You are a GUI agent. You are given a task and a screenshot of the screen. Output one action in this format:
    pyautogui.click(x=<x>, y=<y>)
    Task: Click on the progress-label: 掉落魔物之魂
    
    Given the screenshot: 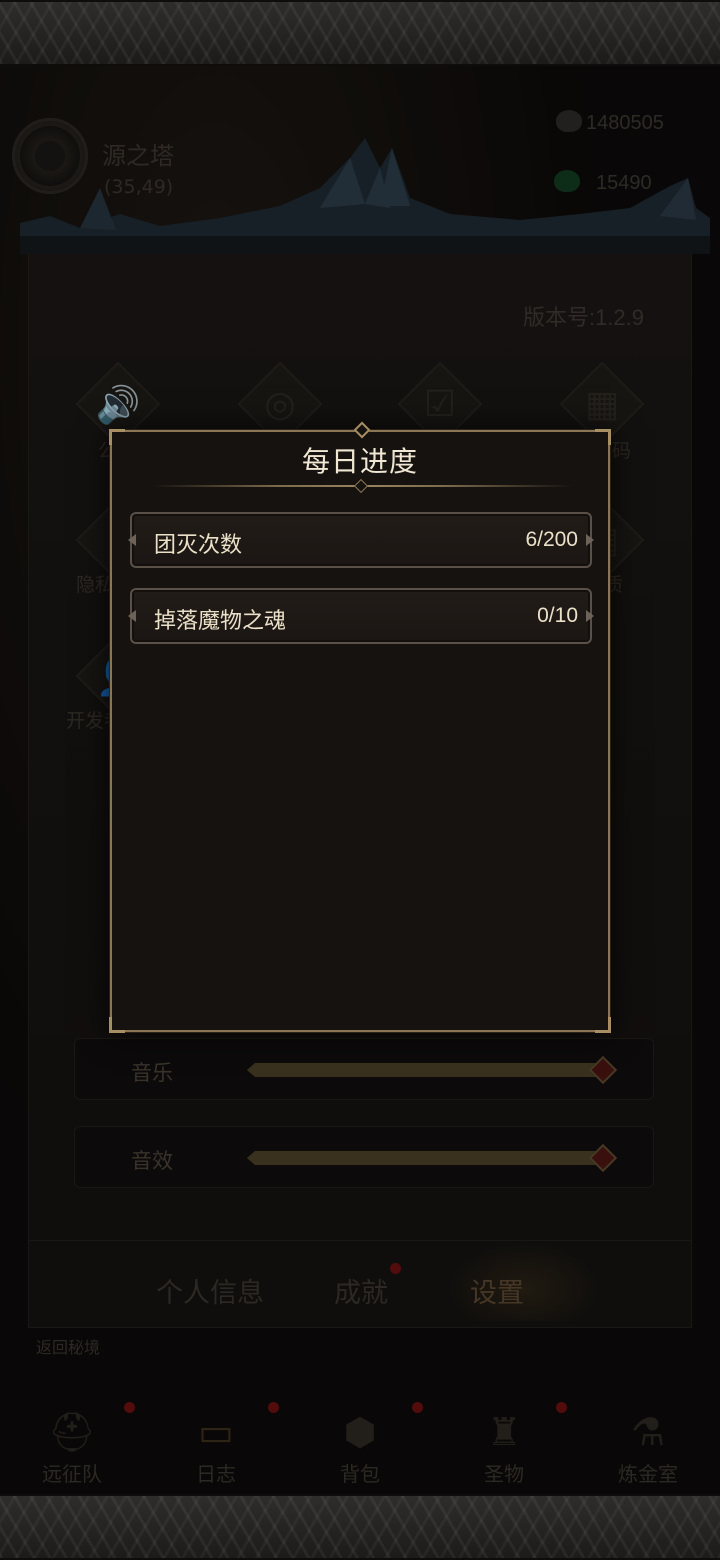 What is the action you would take?
    pyautogui.click(x=220, y=621)
    